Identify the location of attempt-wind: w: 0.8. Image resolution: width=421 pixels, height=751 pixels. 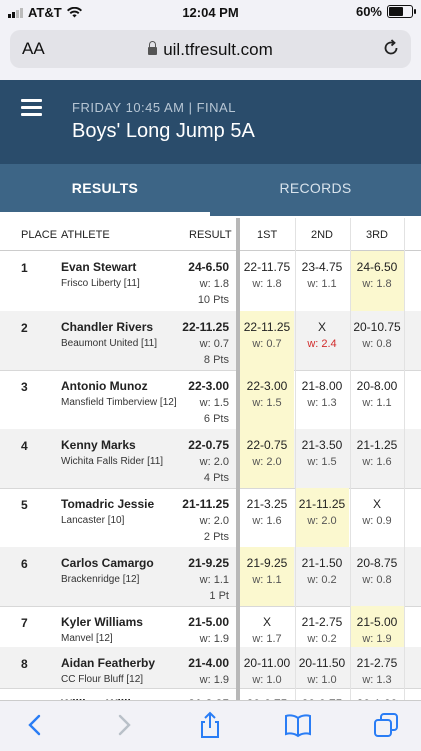
(377, 344).